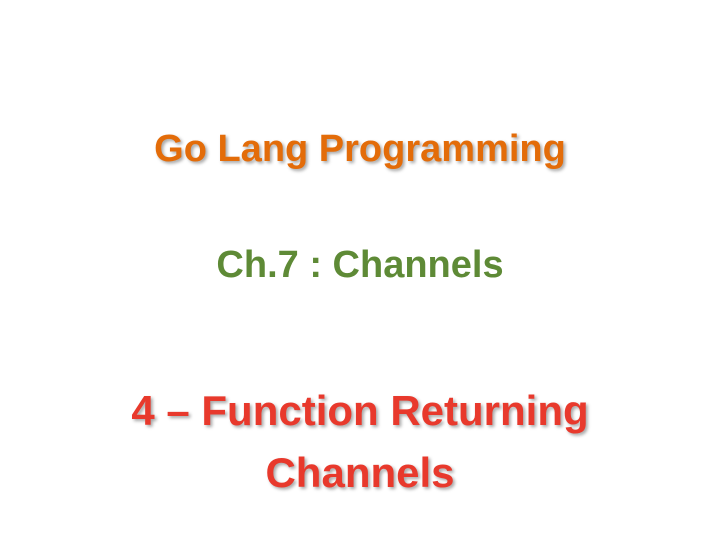  Describe the element at coordinates (360, 410) in the screenshot. I see `topic-line-1: 4 – Function Returning` at that location.